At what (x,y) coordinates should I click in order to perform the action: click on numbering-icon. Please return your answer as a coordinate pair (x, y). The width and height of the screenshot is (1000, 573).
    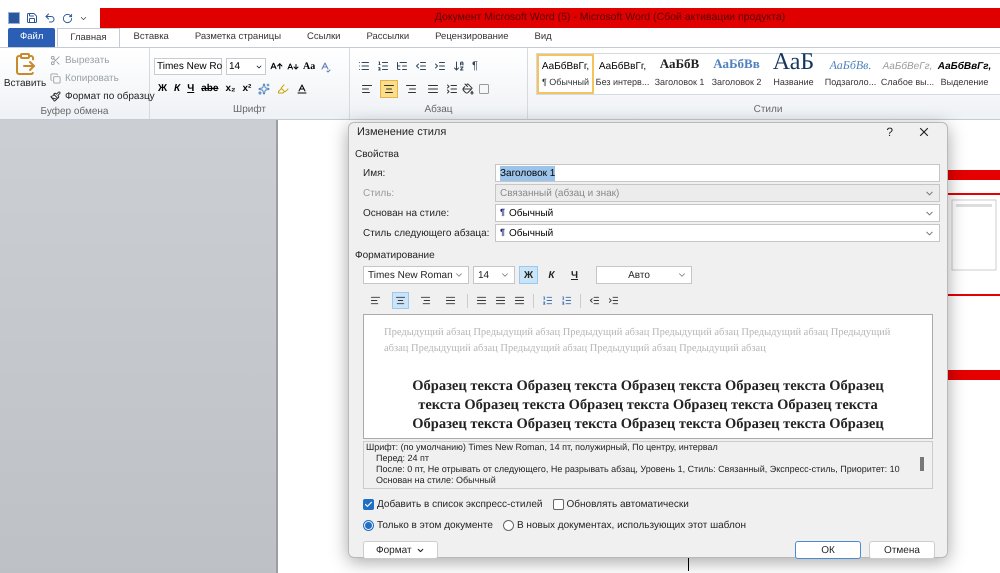
    Looking at the image, I should click on (383, 66).